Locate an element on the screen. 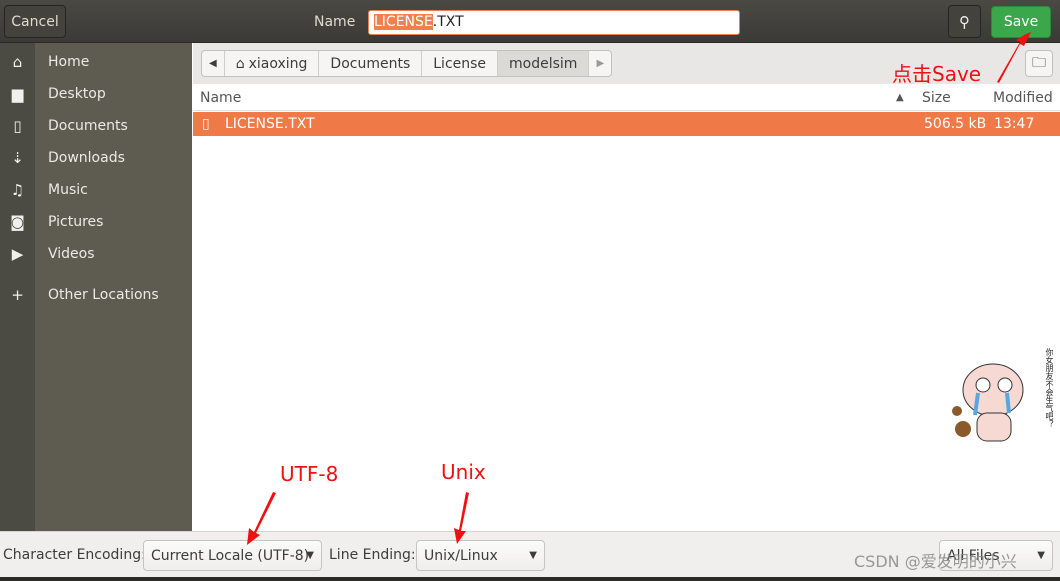 Image resolution: width=1060 pixels, height=581 pixels. line-ending-label: Line Ending: is located at coordinates (372, 555).